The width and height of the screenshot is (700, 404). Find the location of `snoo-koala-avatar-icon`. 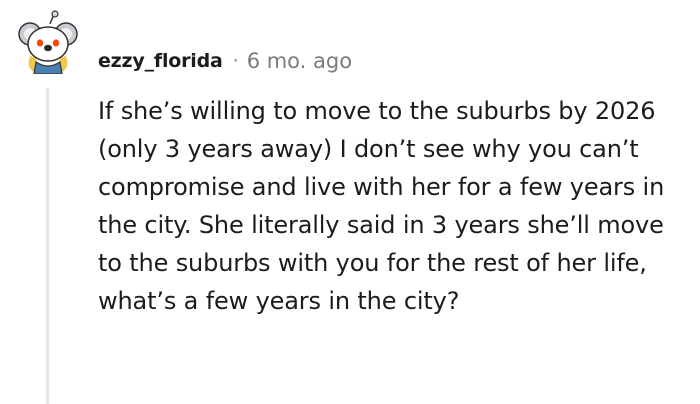

snoo-koala-avatar-icon is located at coordinates (48, 42).